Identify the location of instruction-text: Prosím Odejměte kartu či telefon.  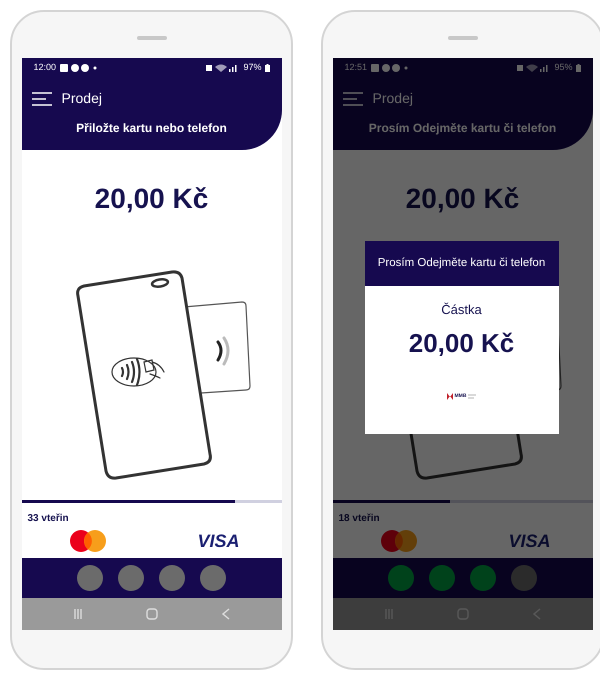
(463, 128).